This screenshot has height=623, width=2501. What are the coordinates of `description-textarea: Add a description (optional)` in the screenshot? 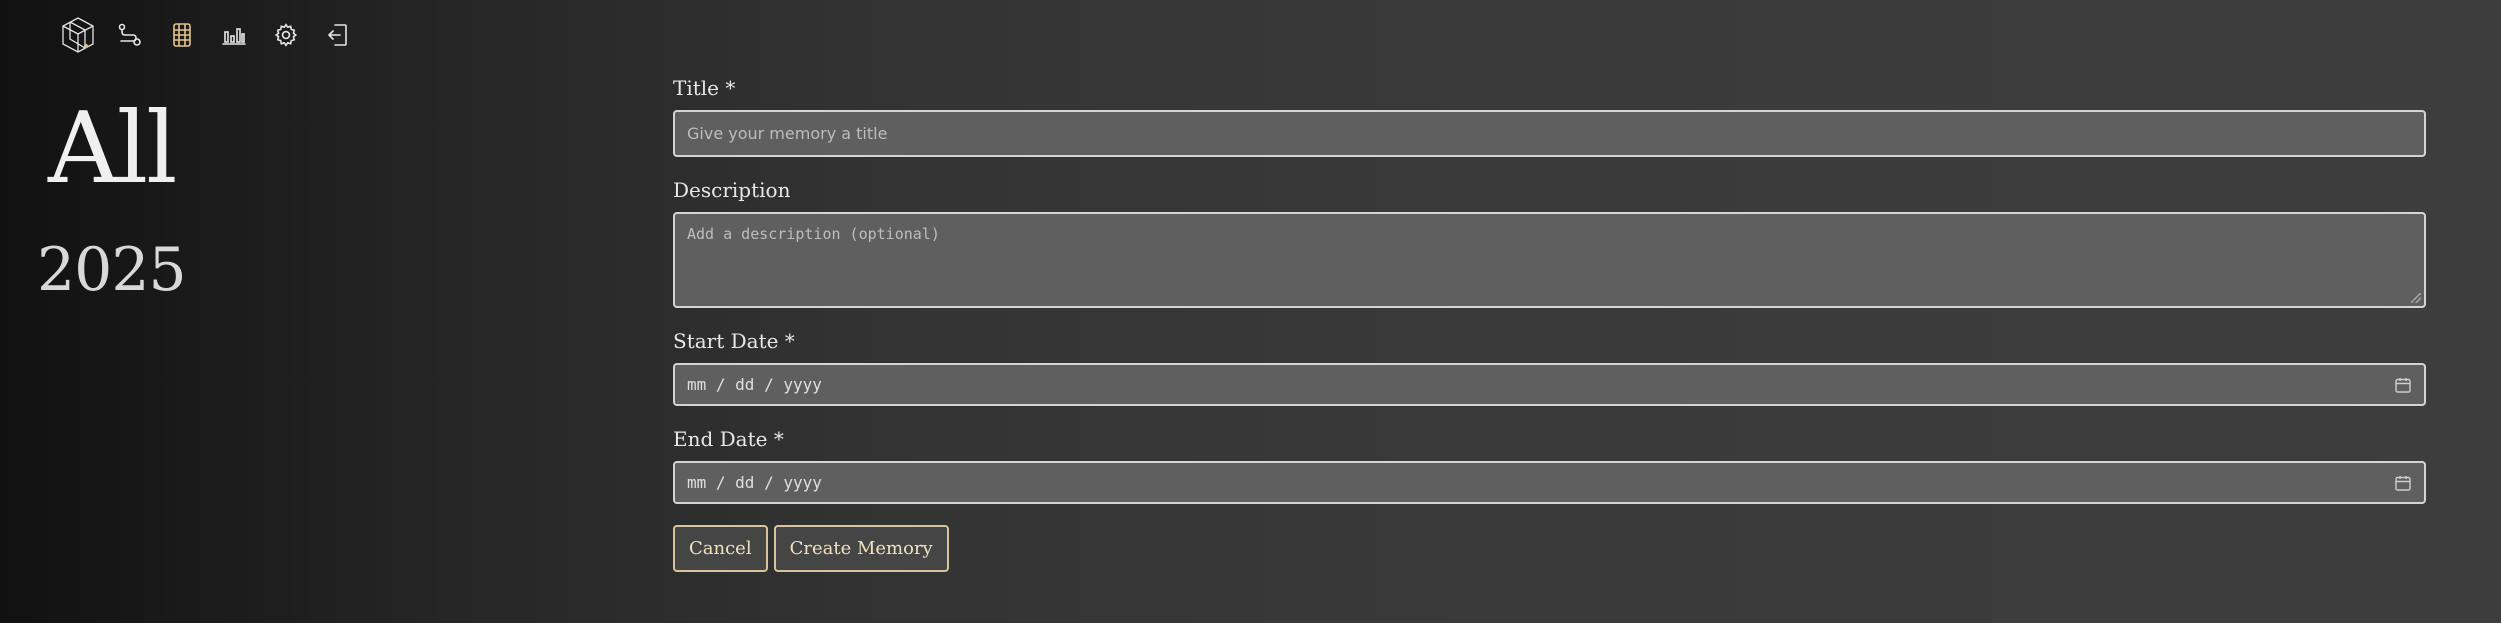 It's located at (1549, 260).